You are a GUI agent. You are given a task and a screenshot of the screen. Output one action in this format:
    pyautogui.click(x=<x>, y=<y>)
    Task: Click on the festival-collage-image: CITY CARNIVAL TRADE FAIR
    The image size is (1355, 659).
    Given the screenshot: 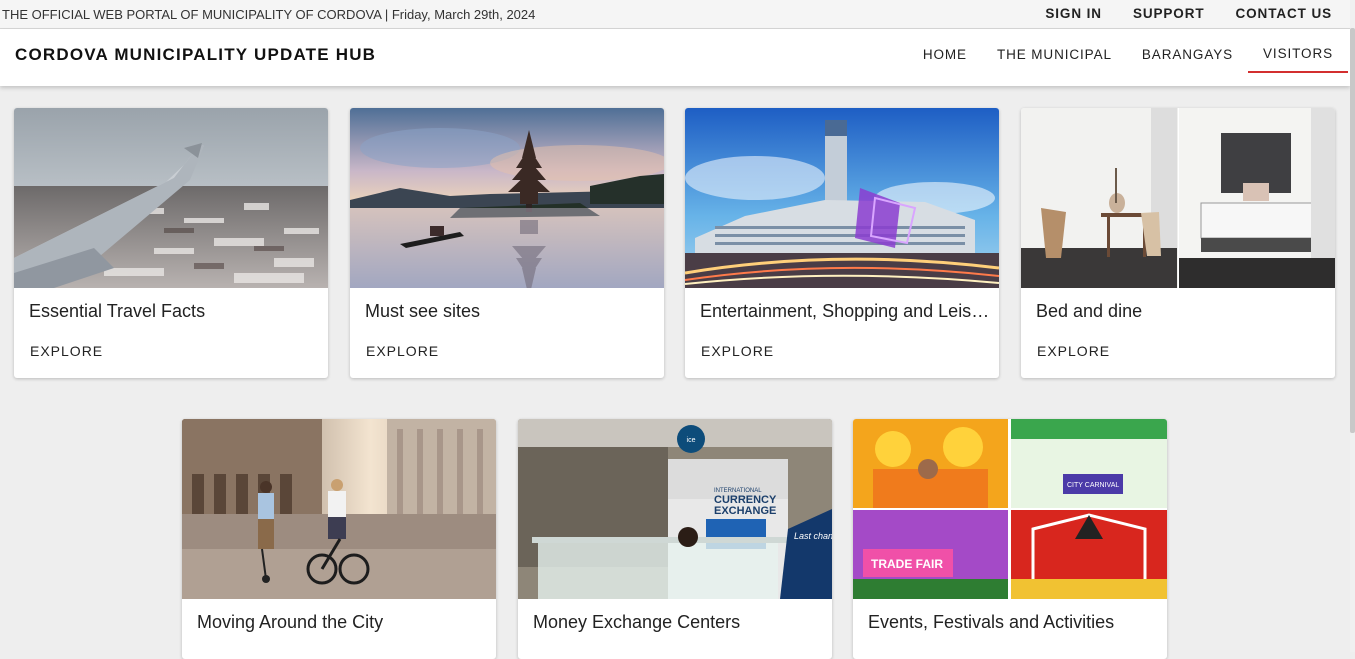 What is the action you would take?
    pyautogui.click(x=1010, y=509)
    